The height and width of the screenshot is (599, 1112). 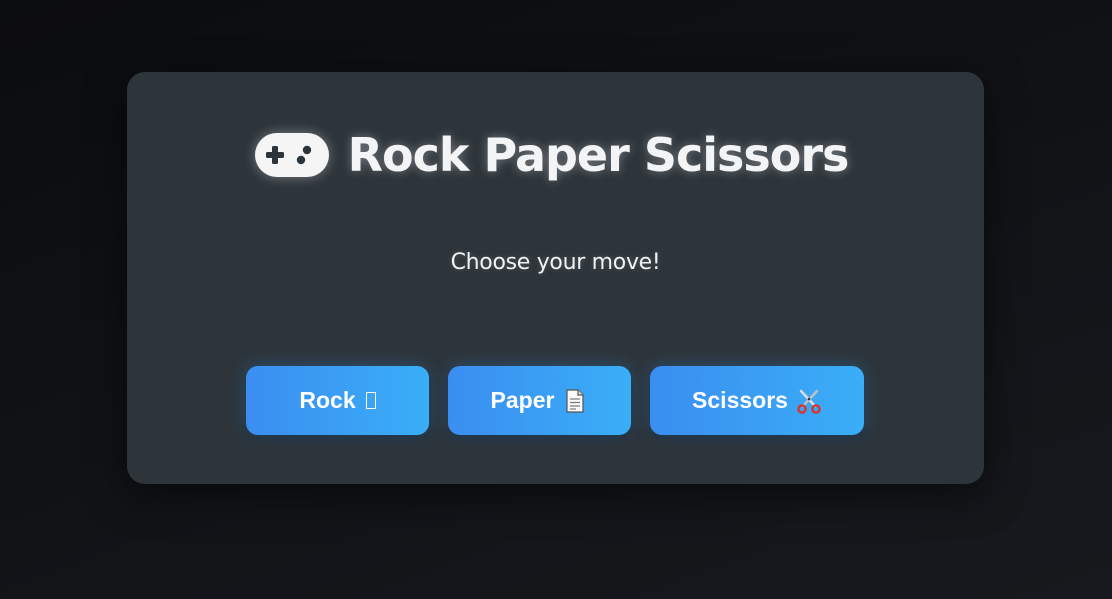 I want to click on rock-button: Rock, so click(x=337, y=400).